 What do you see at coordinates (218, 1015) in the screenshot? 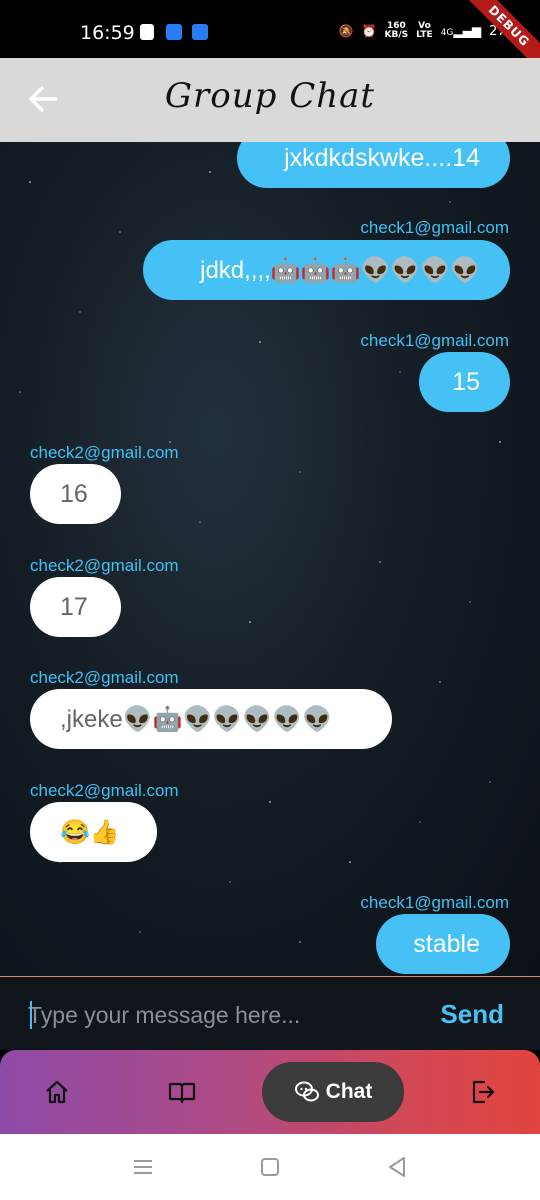
I see `message-input` at bounding box center [218, 1015].